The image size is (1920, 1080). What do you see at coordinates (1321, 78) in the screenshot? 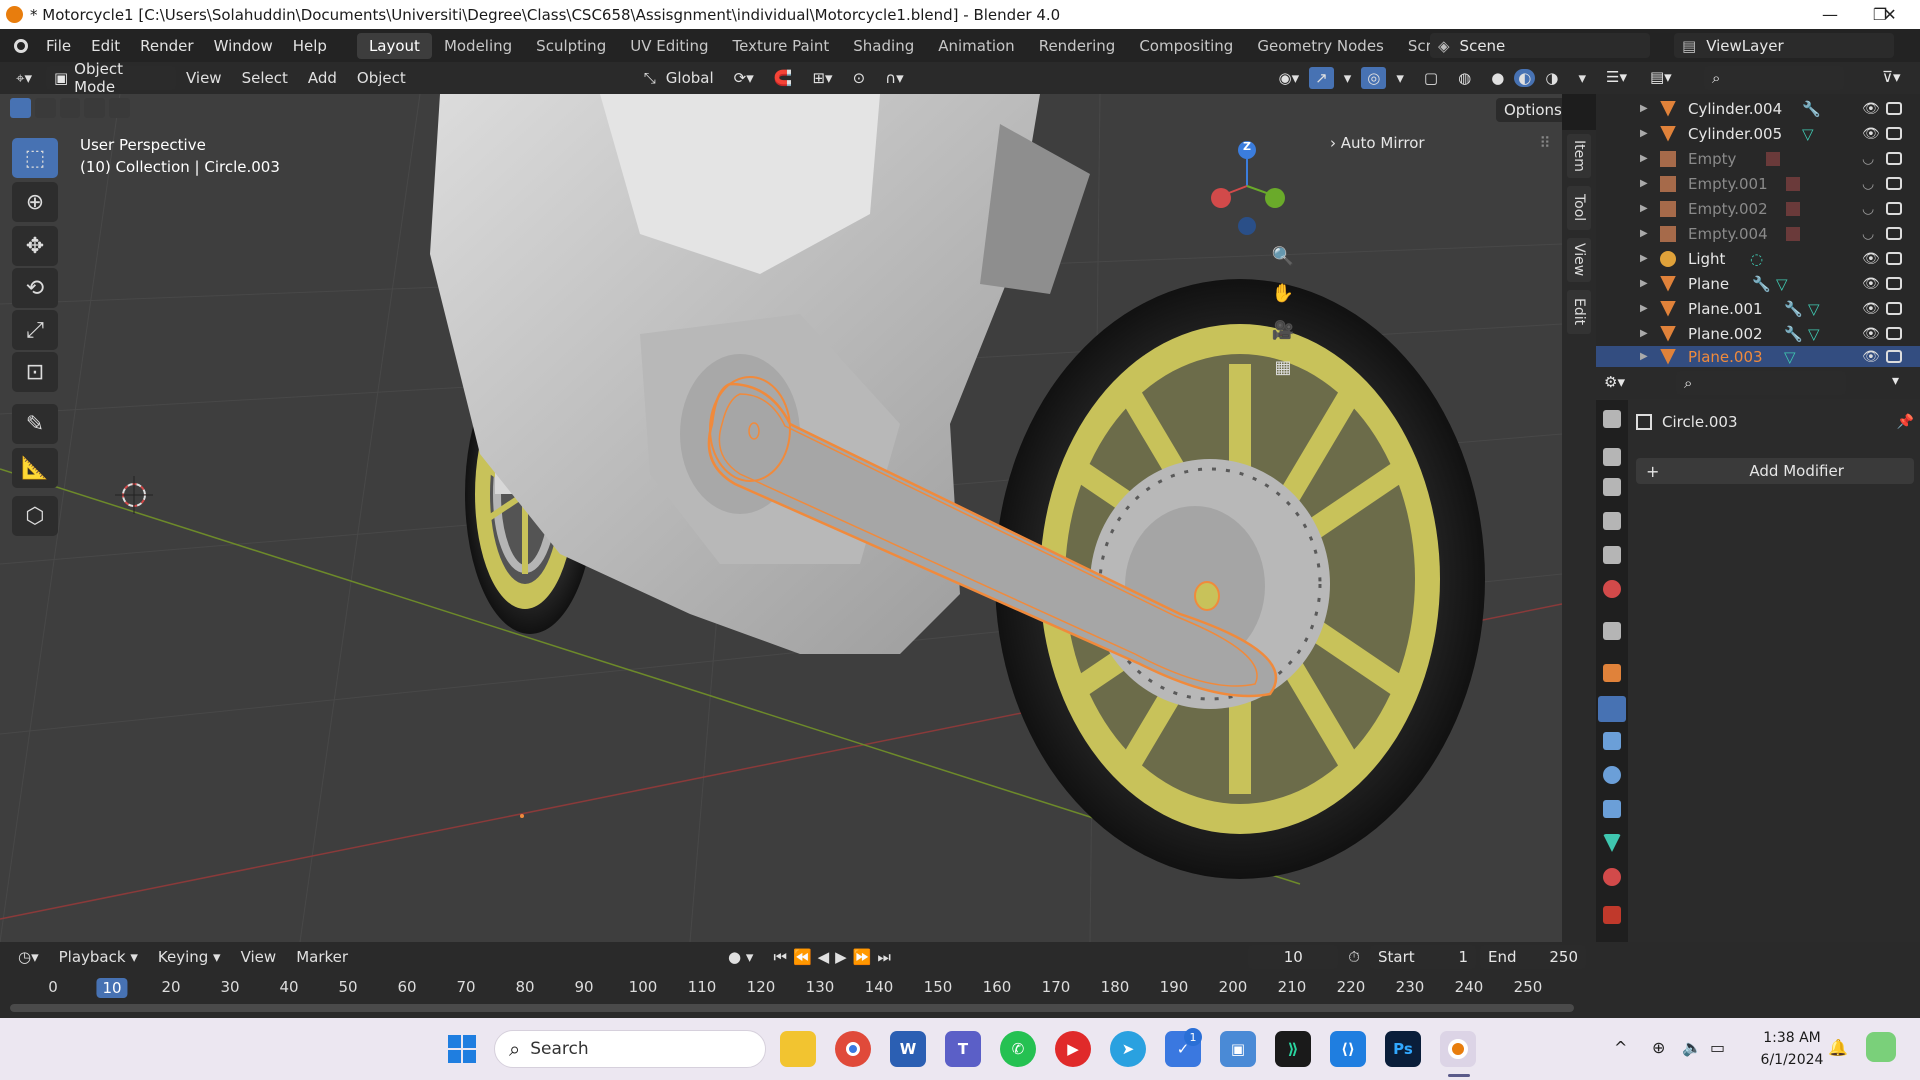
I see `gizmo-toggle-icon: ↗` at bounding box center [1321, 78].